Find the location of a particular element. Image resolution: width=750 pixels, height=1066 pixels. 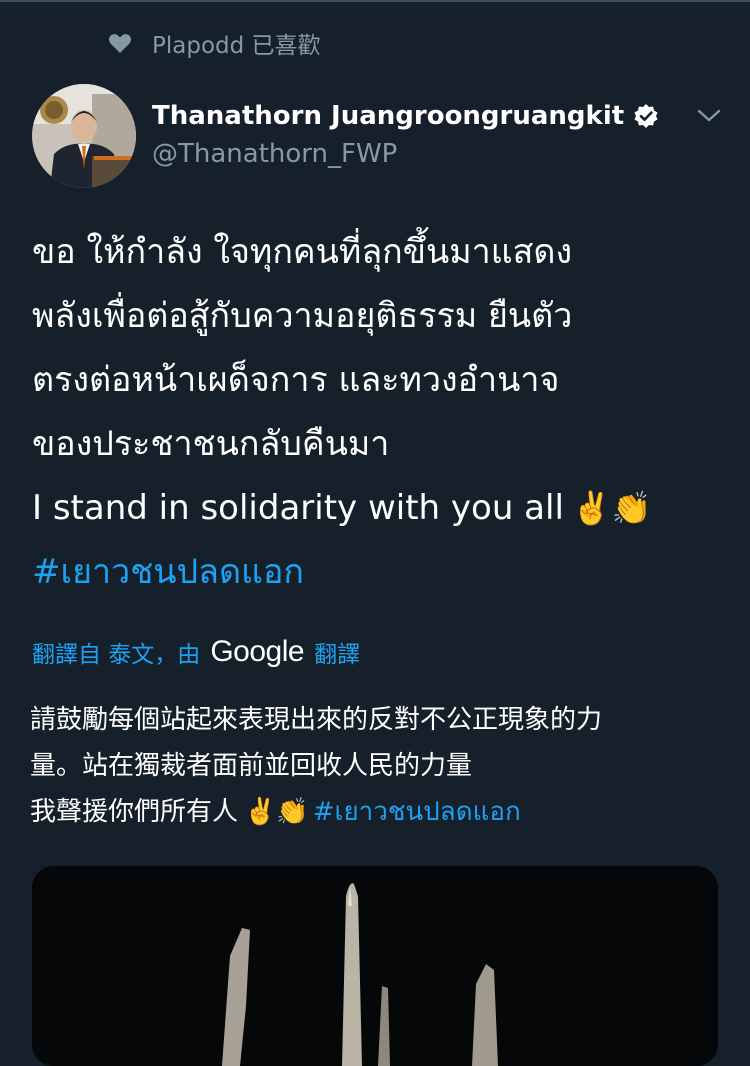

author-name-row: Thanathorn Juangroongruangkit is located at coordinates (405, 116).